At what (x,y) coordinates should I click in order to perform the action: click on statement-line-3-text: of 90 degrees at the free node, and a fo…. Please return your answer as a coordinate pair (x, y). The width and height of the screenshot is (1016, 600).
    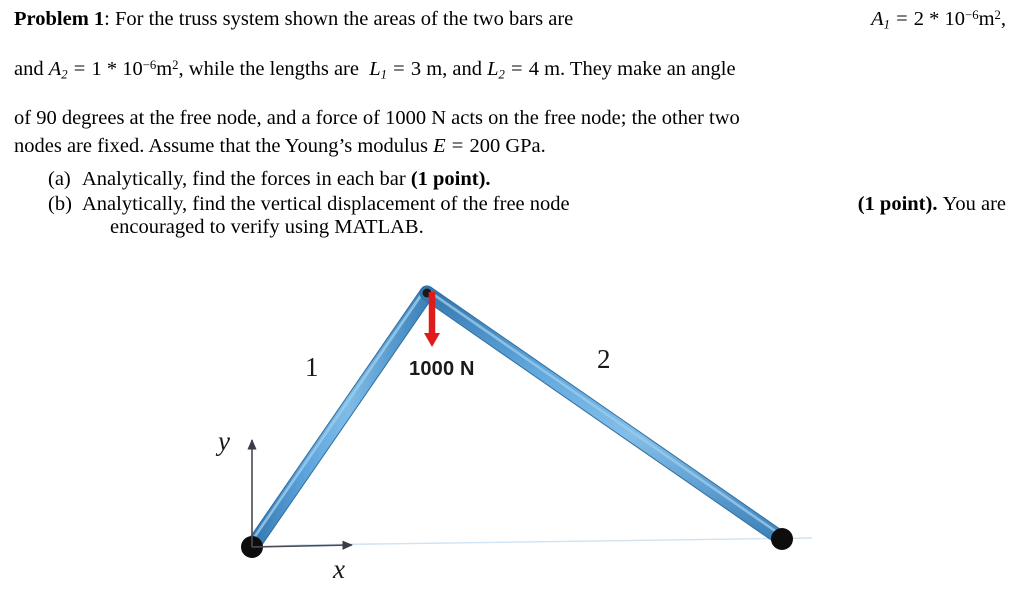
    Looking at the image, I should click on (377, 118).